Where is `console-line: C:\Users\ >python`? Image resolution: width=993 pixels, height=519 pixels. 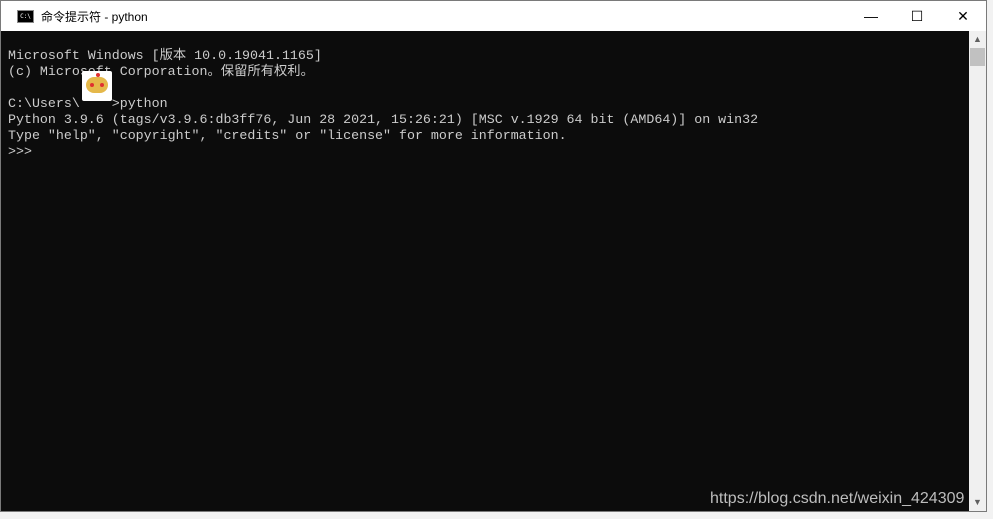 console-line: C:\Users\ >python is located at coordinates (88, 103).